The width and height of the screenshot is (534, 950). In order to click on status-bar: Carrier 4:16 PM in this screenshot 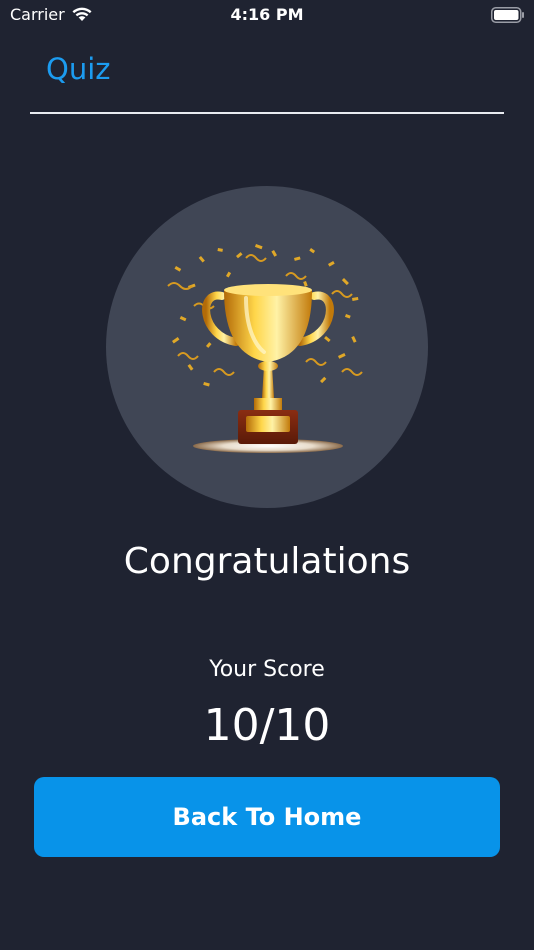, I will do `click(267, 15)`.